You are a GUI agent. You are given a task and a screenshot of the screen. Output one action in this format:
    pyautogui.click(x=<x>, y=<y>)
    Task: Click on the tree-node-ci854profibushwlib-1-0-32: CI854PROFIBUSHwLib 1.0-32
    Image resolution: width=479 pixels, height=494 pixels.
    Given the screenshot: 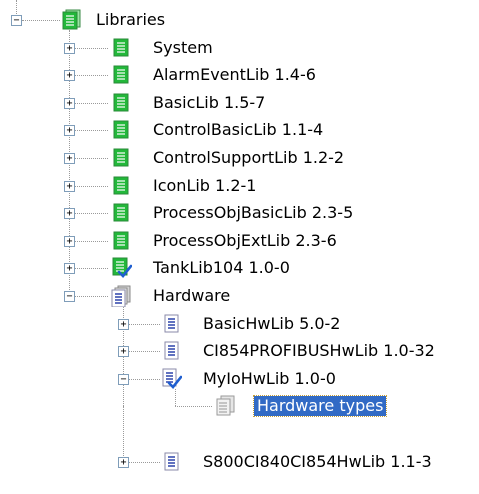 What is the action you would take?
    pyautogui.click(x=319, y=351)
    